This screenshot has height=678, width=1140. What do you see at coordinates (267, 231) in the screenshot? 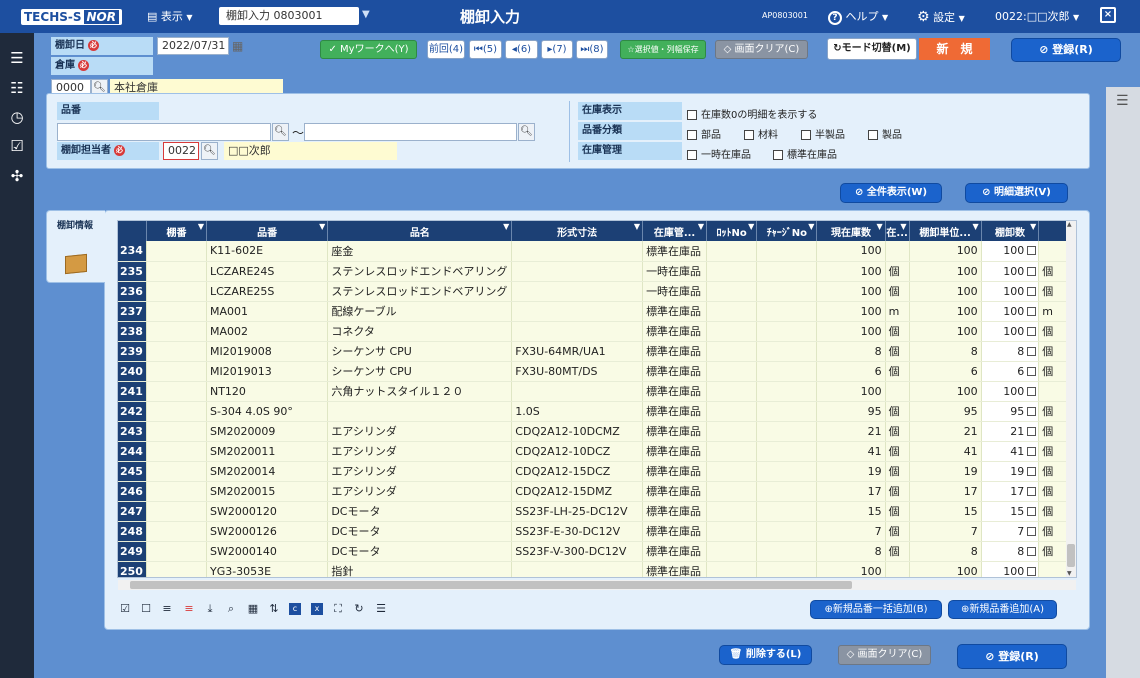
I see `column-header: 品番 ▼` at bounding box center [267, 231].